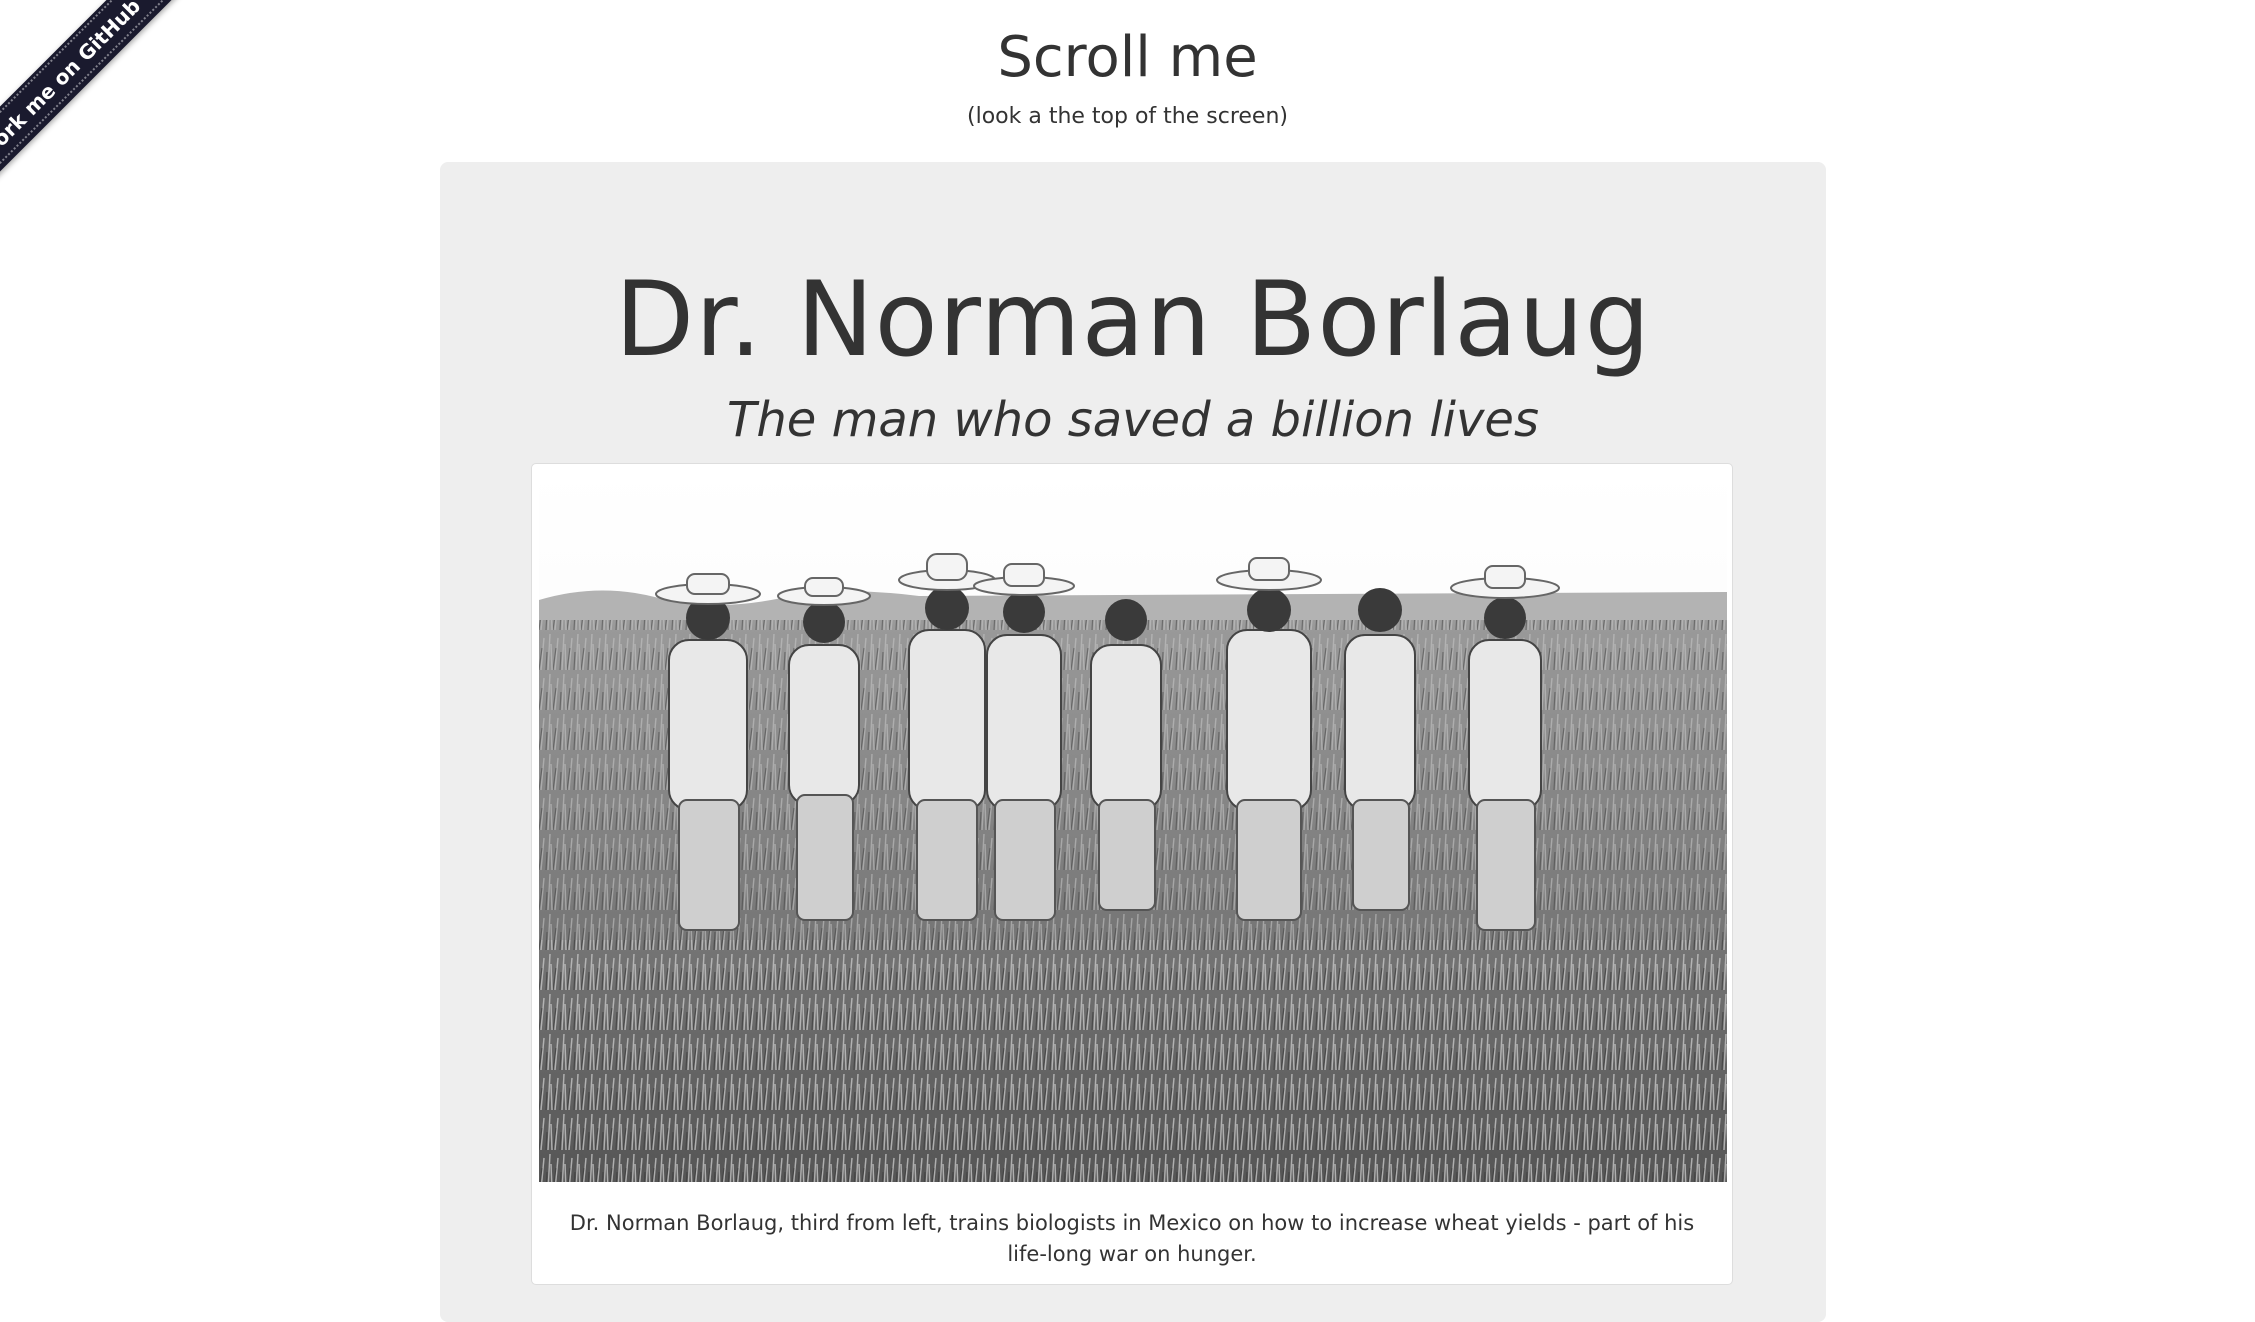 The width and height of the screenshot is (2255, 1322). Describe the element at coordinates (1127, 116) in the screenshot. I see `page-subtitle: (look a the top of the screen)` at that location.